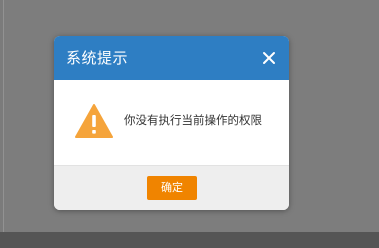 The image size is (379, 248). Describe the element at coordinates (171, 58) in the screenshot. I see `dialog-header: 系统提示` at that location.